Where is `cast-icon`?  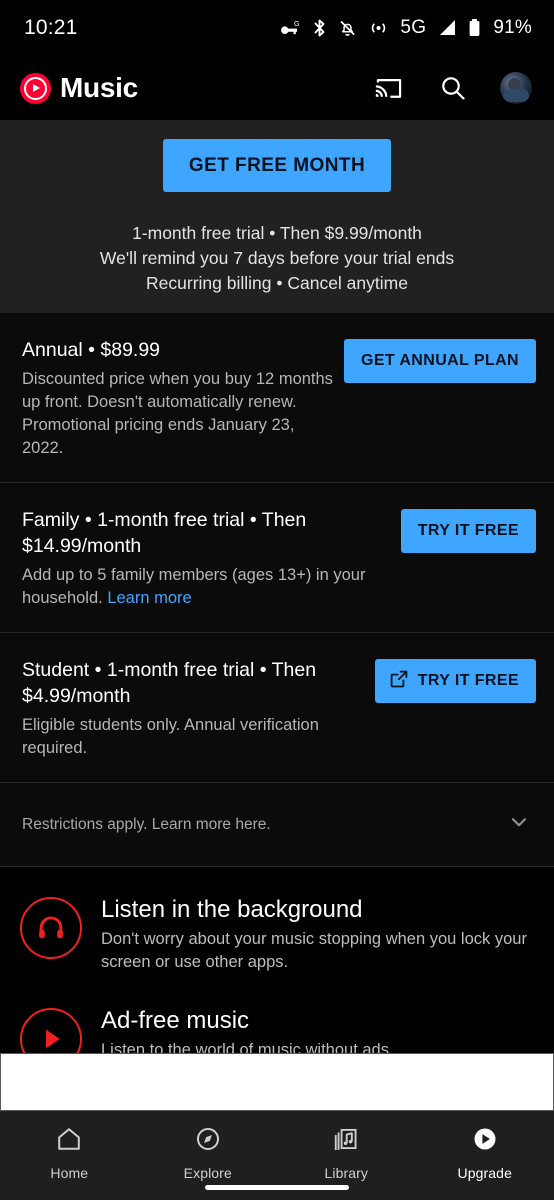 cast-icon is located at coordinates (389, 88).